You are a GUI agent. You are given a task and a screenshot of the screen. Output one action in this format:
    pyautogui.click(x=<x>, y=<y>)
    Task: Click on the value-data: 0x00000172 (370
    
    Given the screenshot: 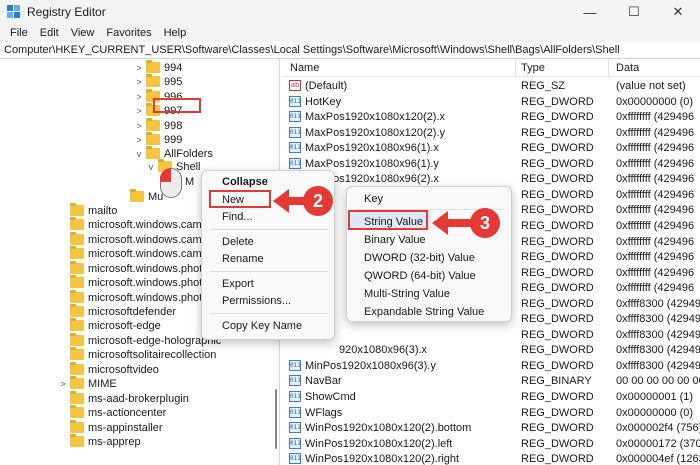 What is the action you would take?
    pyautogui.click(x=658, y=443)
    